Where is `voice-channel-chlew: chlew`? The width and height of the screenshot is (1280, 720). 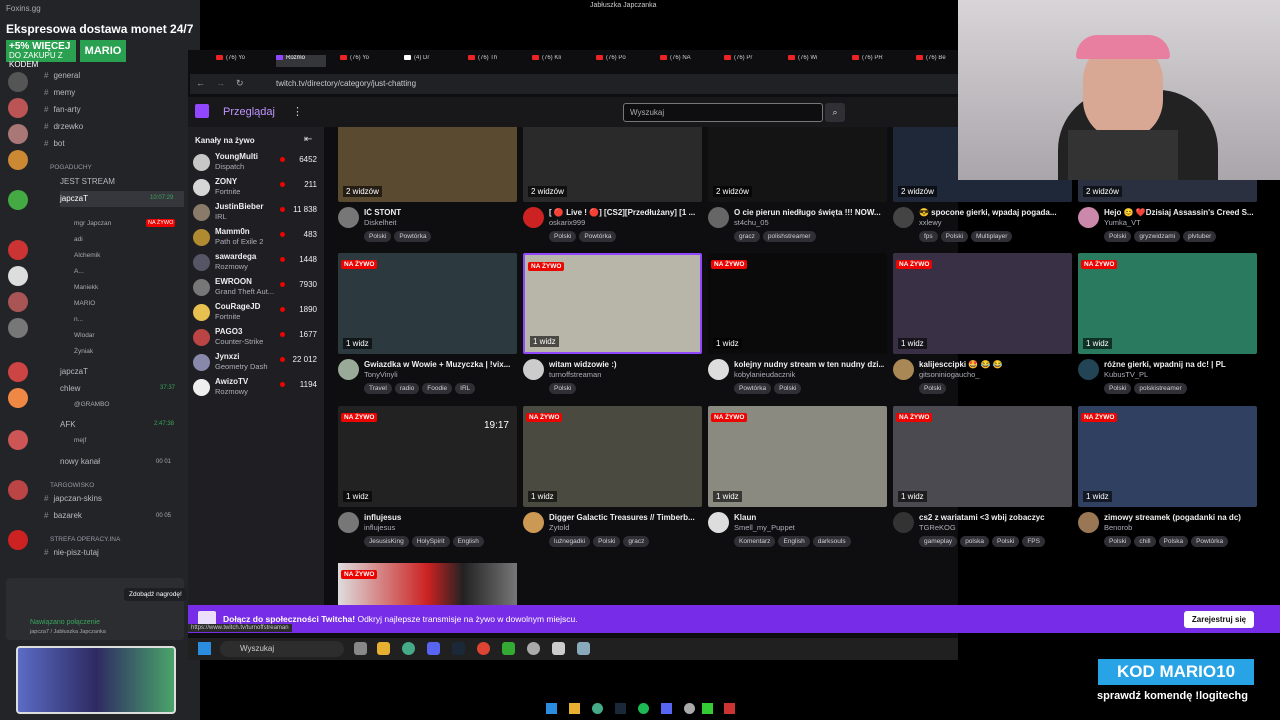
voice-channel-chlew: chlew is located at coordinates (130, 389).